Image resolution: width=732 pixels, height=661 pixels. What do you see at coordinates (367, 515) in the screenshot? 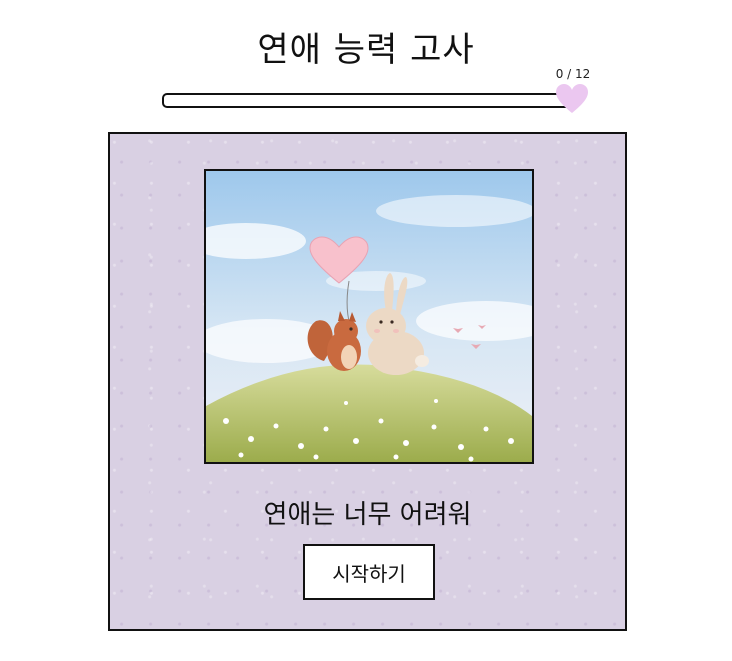
I see `quiz-subtitle: 연애는 너무 어려워` at bounding box center [367, 515].